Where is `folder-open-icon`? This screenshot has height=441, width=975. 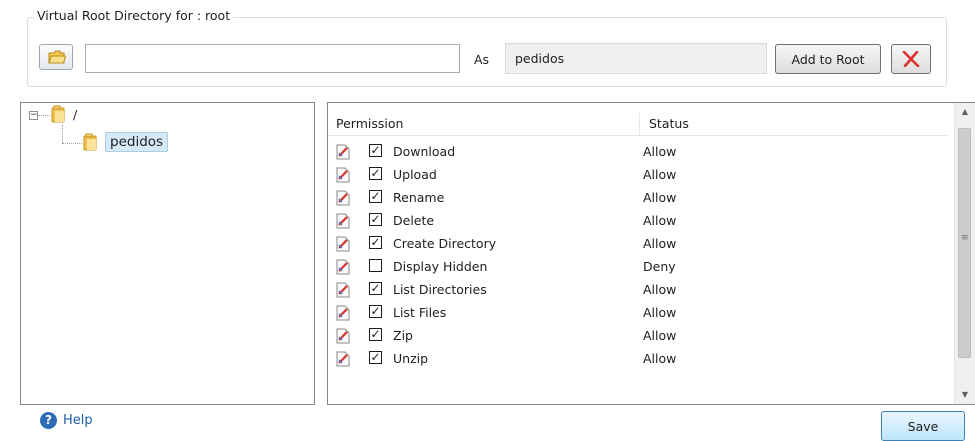
folder-open-icon is located at coordinates (57, 57).